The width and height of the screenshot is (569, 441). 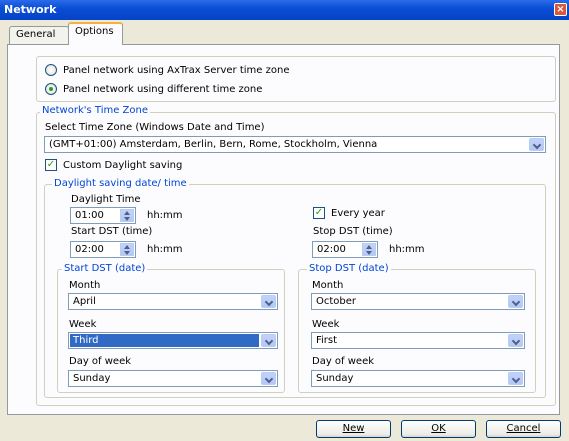 I want to click on stop-dst-time-spinner: 02:00, so click(x=345, y=249).